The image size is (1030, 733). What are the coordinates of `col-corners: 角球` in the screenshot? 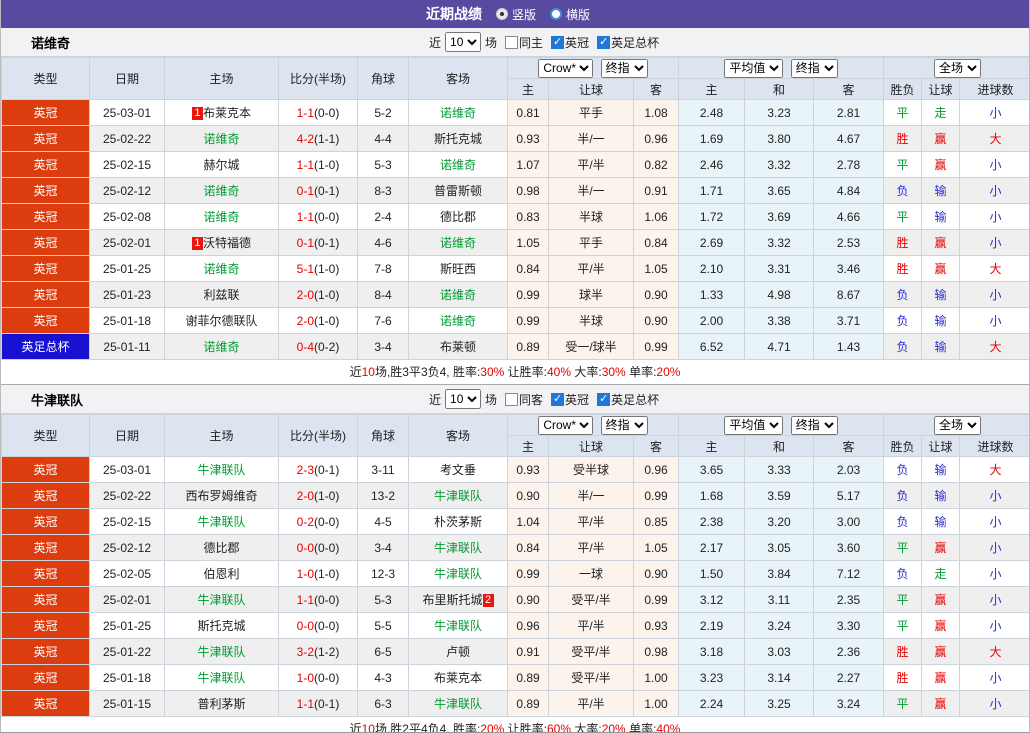 It's located at (383, 78).